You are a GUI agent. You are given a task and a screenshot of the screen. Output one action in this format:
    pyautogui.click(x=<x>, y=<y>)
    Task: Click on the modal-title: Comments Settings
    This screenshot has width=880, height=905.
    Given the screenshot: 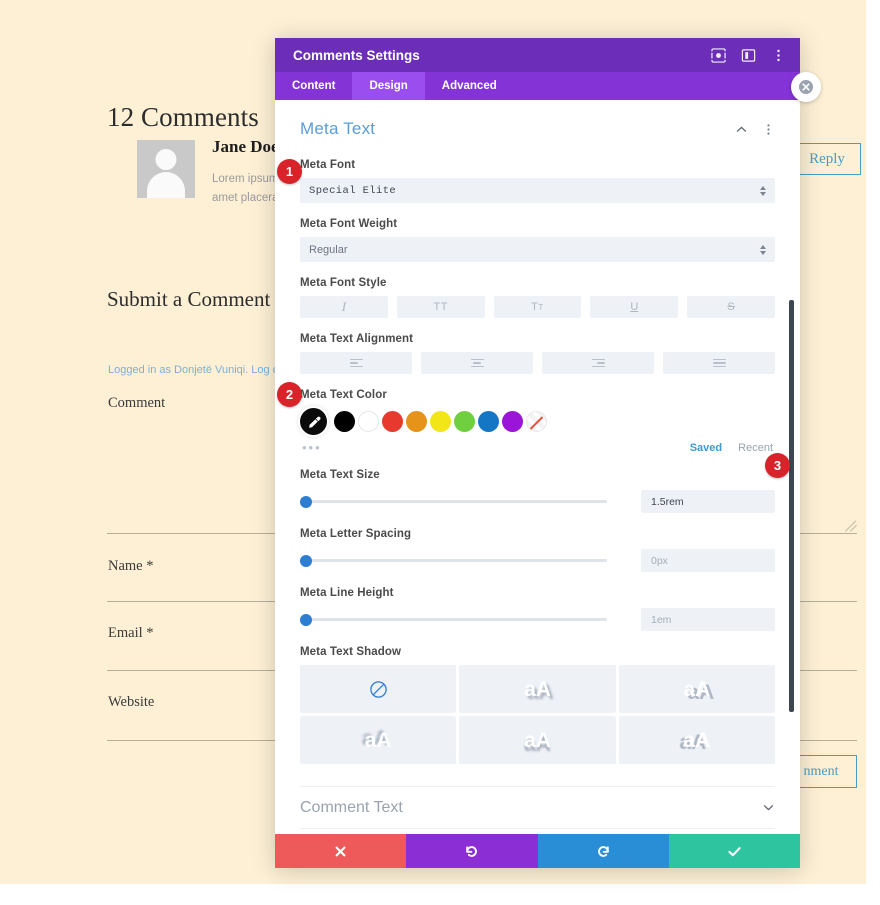 What is the action you would take?
    pyautogui.click(x=356, y=55)
    